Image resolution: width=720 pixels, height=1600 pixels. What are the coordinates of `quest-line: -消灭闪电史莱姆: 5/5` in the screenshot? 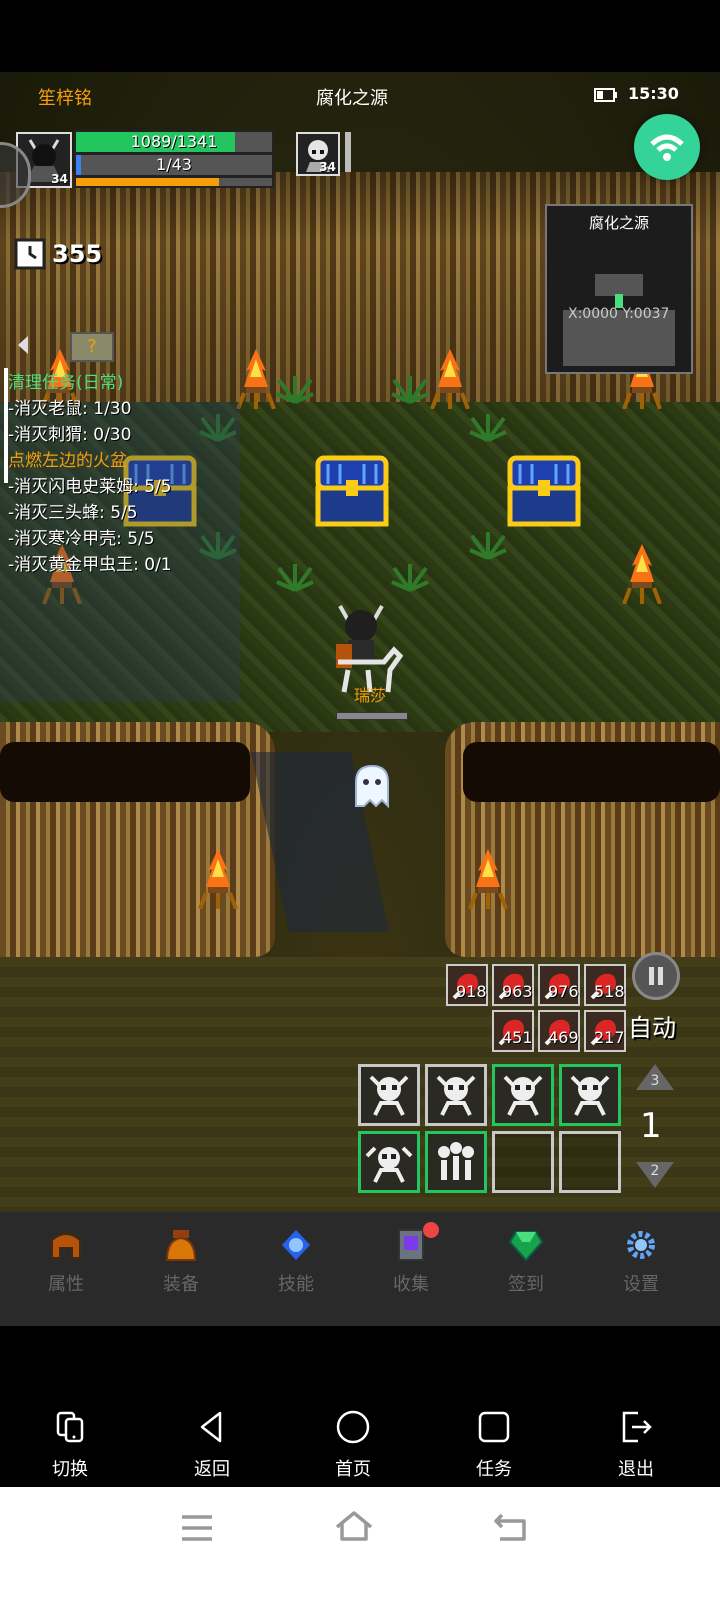 It's located at (90, 487).